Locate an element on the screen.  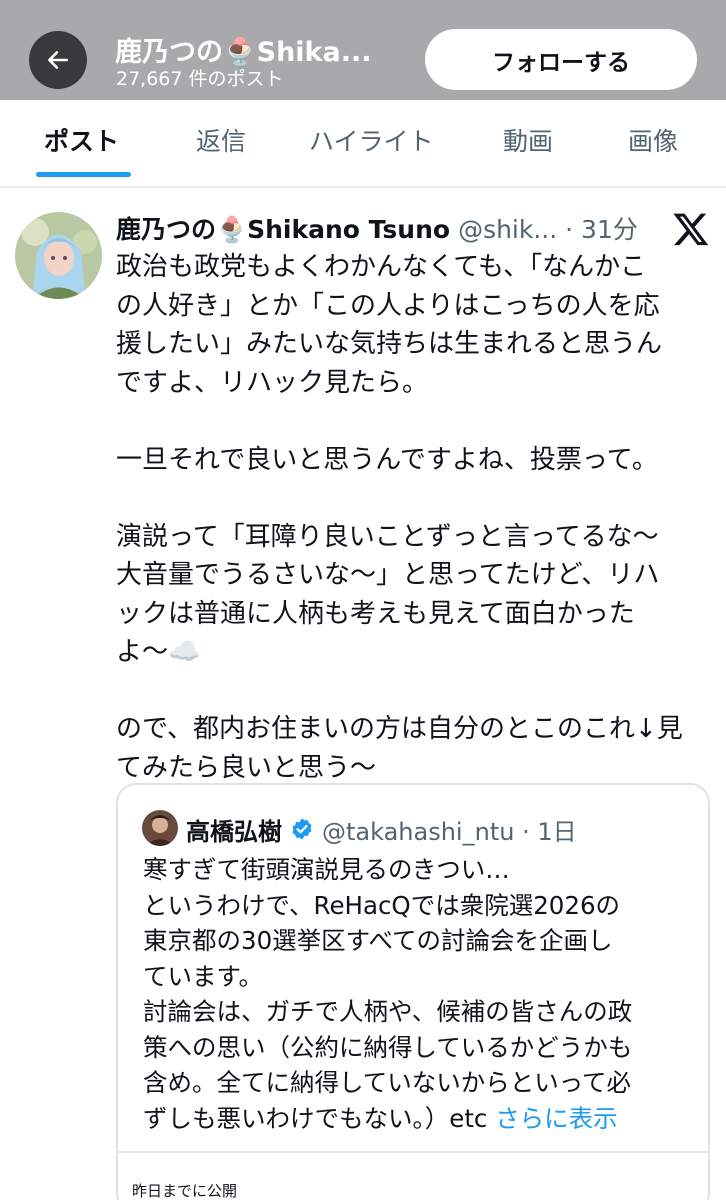
quote-line: 討論会は、ガチで人柄や、候補の皆さんの政 is located at coordinates (388, 1011).